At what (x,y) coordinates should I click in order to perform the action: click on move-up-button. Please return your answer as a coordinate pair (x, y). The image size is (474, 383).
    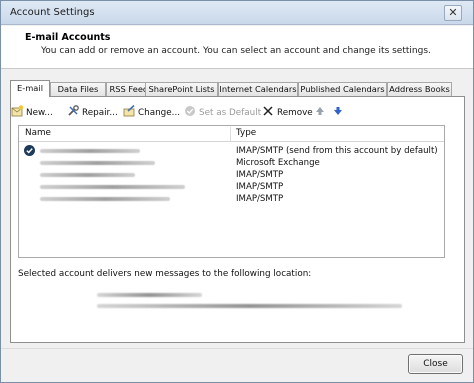
    Looking at the image, I should click on (321, 113).